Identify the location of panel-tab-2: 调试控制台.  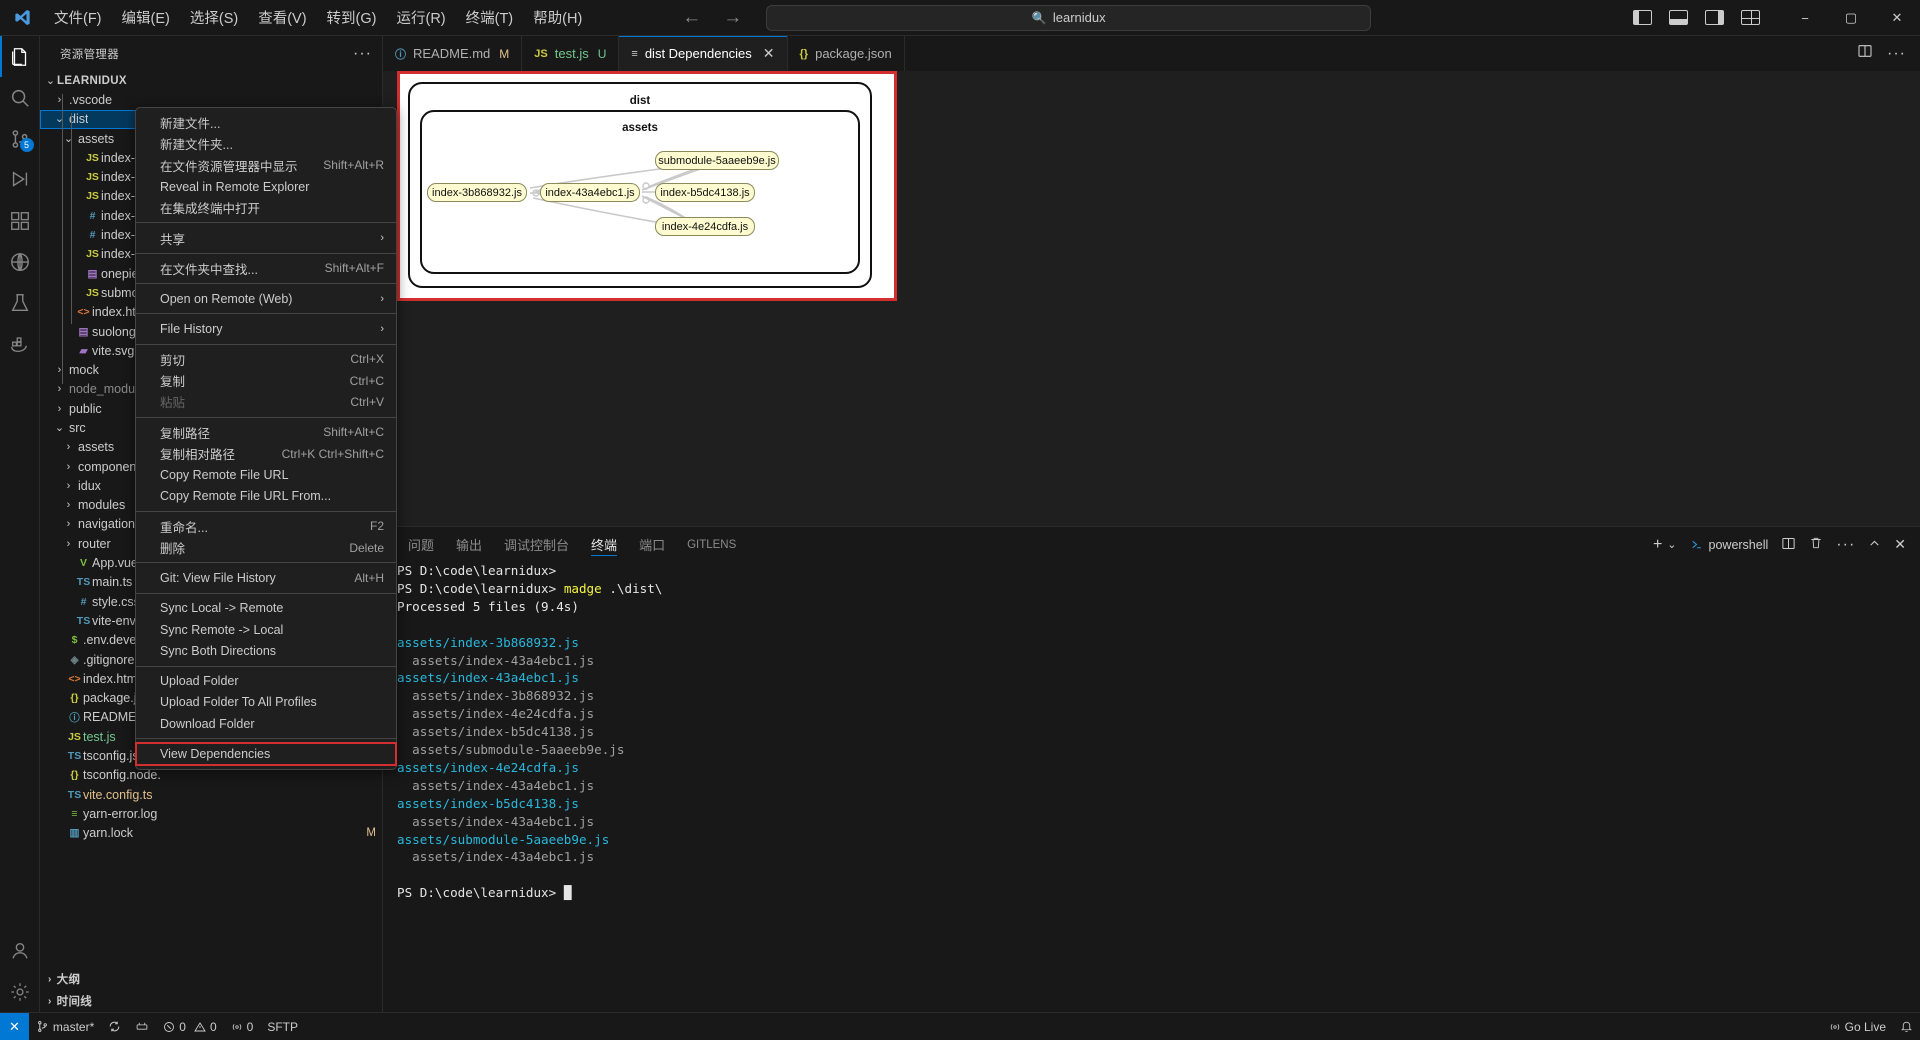
(536, 544).